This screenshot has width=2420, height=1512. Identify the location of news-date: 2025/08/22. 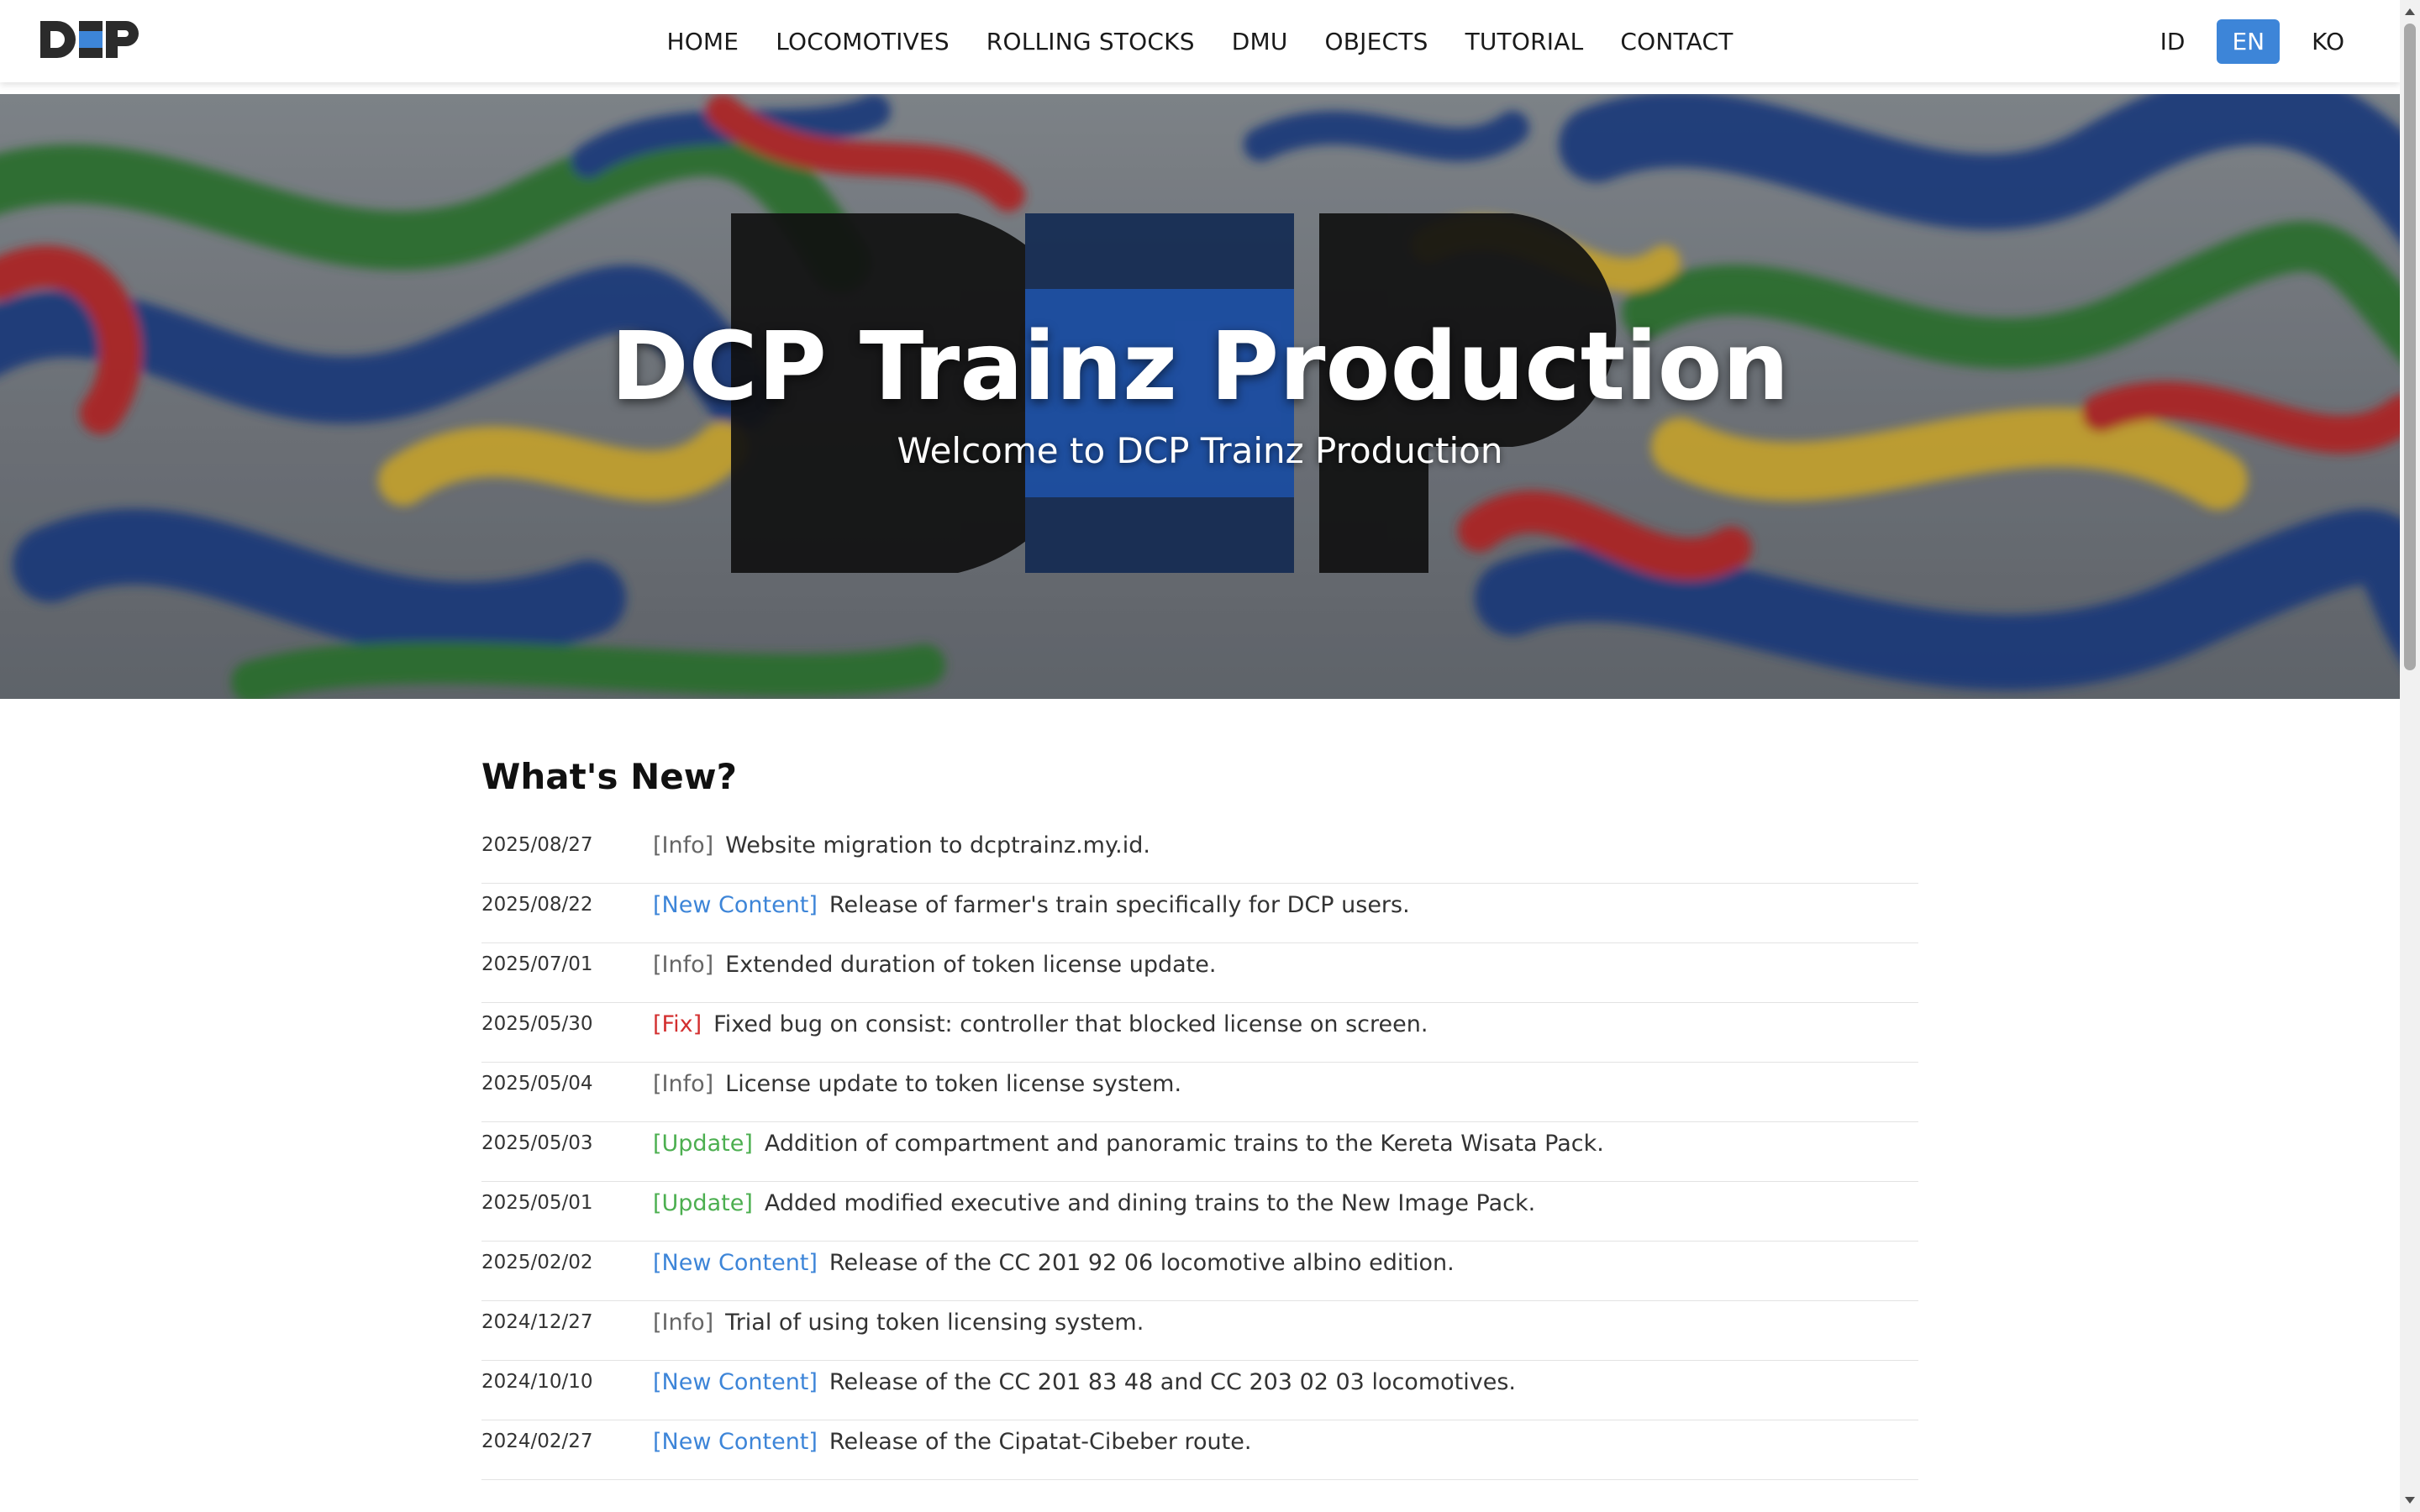
(537, 905).